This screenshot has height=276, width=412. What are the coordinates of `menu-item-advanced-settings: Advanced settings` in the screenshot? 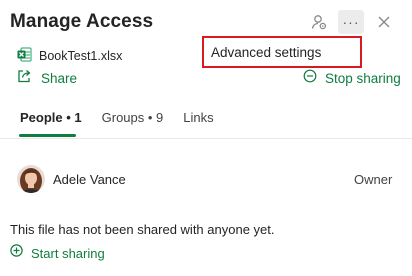 It's located at (266, 52).